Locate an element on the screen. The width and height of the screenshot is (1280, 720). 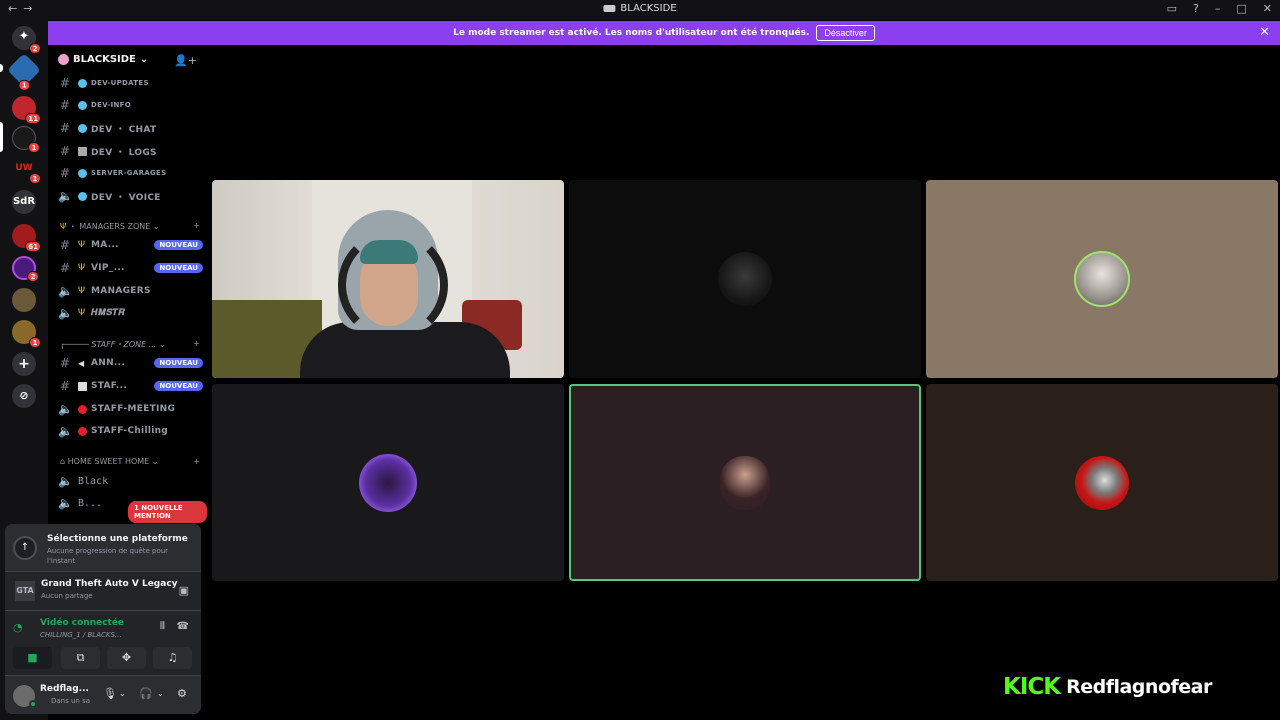
help-icon: ? is located at coordinates (1196, 8).